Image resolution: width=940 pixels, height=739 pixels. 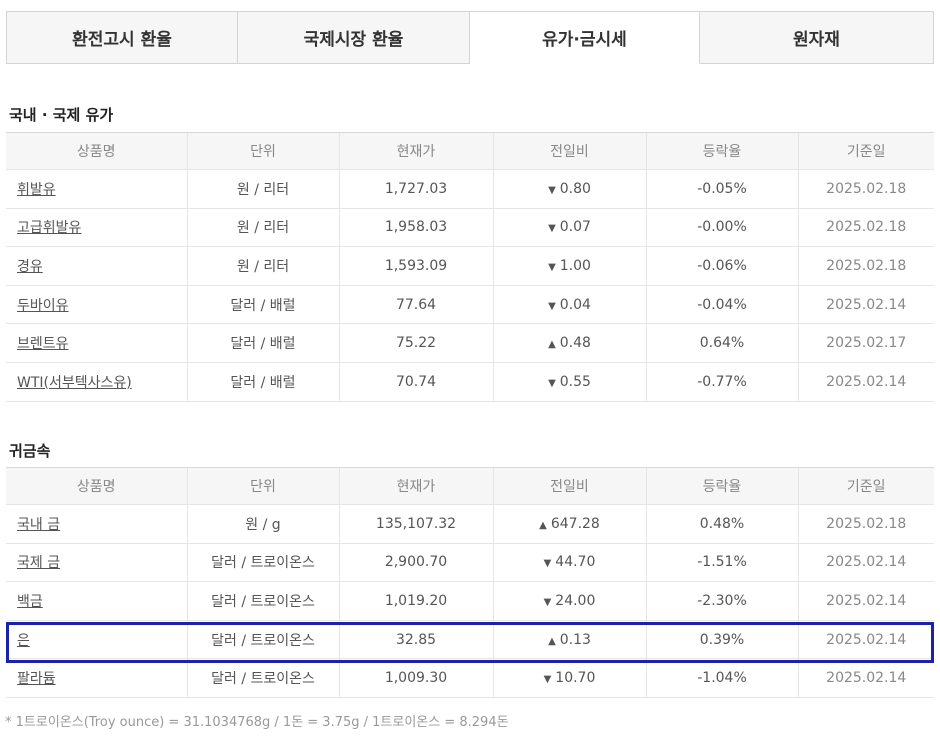 What do you see at coordinates (96, 151) in the screenshot?
I see `col-header-product: 상품명` at bounding box center [96, 151].